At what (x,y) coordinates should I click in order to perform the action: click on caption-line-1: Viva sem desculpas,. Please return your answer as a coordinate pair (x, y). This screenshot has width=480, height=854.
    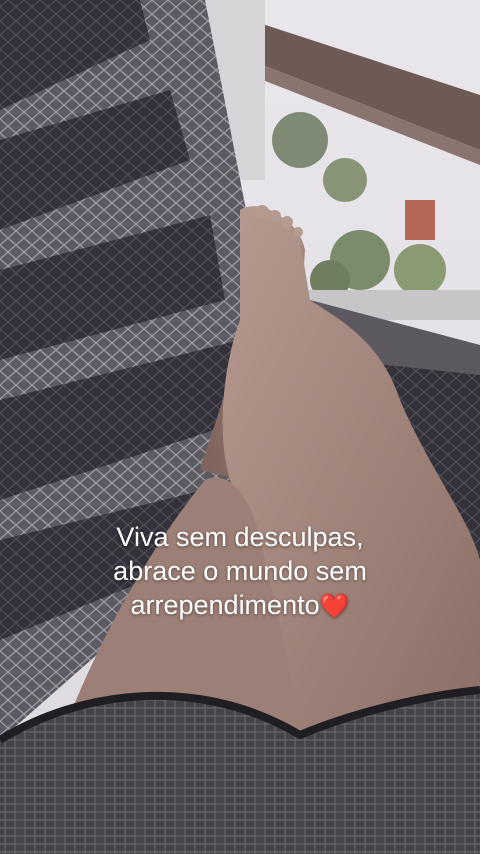
    Looking at the image, I should click on (240, 537).